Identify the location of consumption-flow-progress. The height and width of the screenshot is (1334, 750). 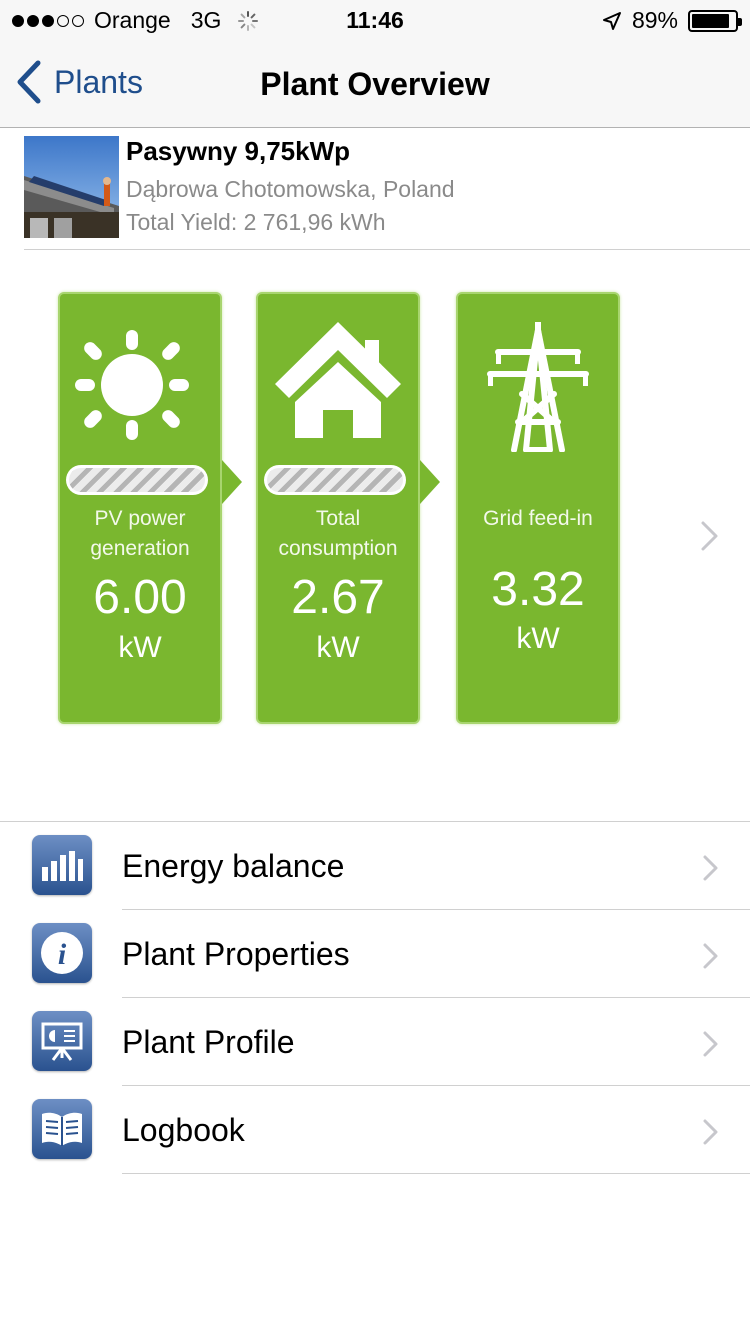
(335, 480).